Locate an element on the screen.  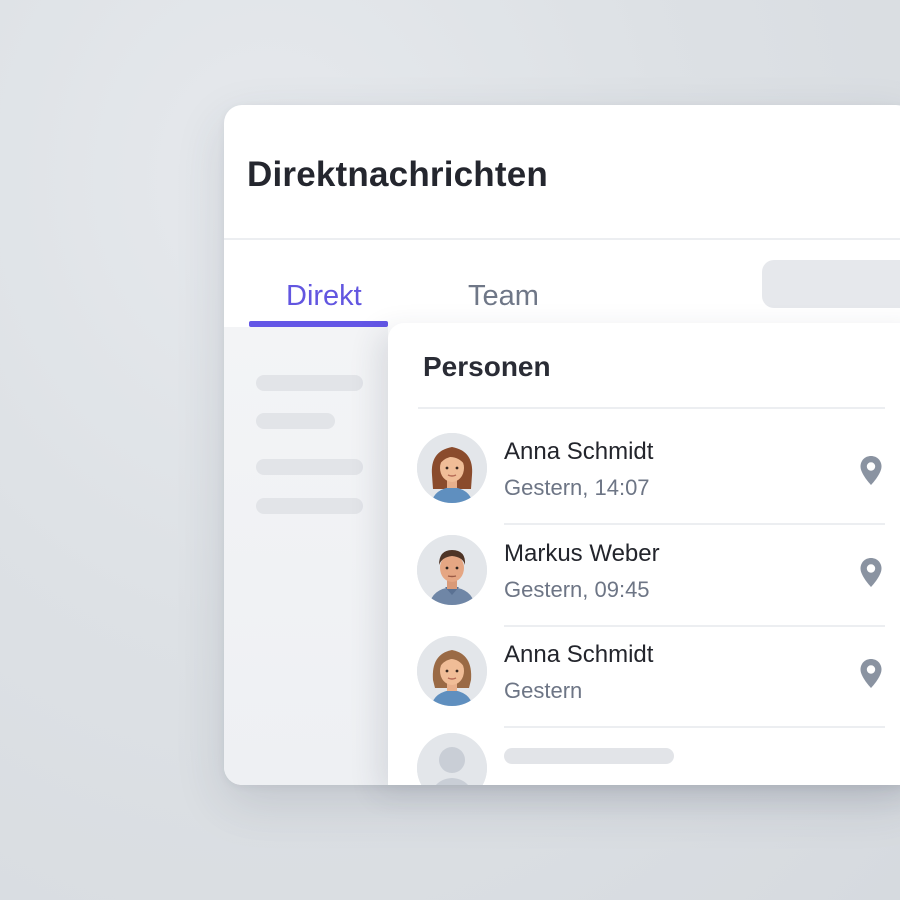
avatar-placeholder is located at coordinates (452, 759).